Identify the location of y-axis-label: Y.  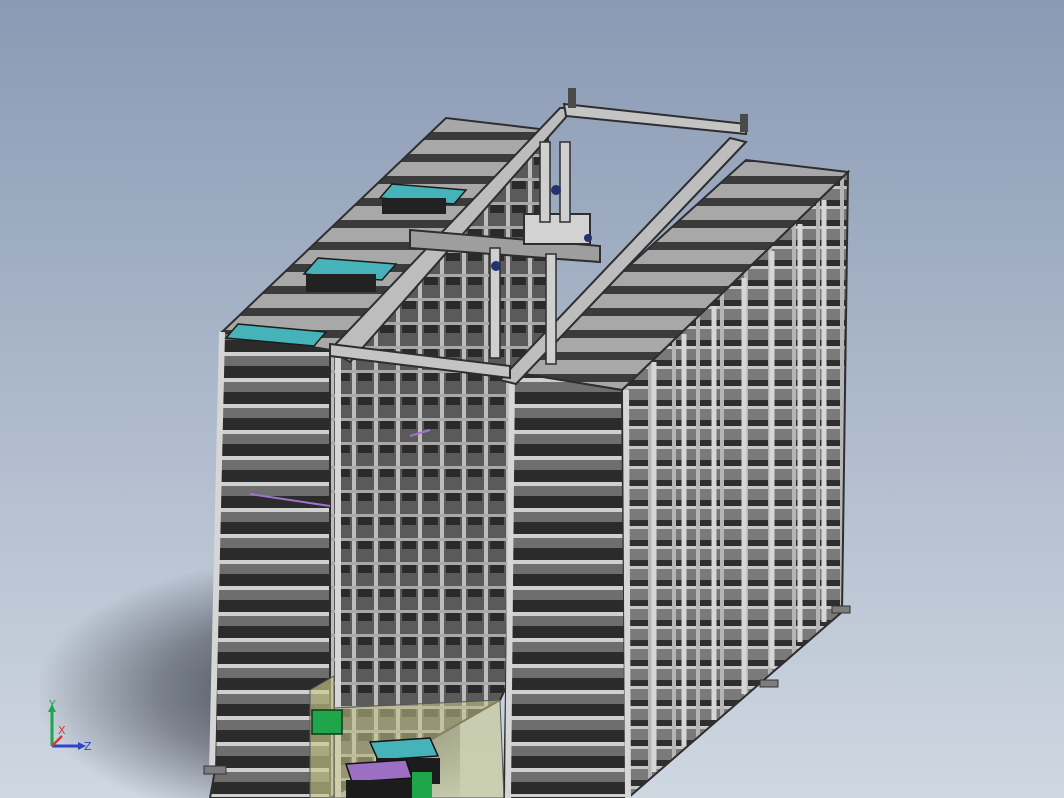
(52, 705).